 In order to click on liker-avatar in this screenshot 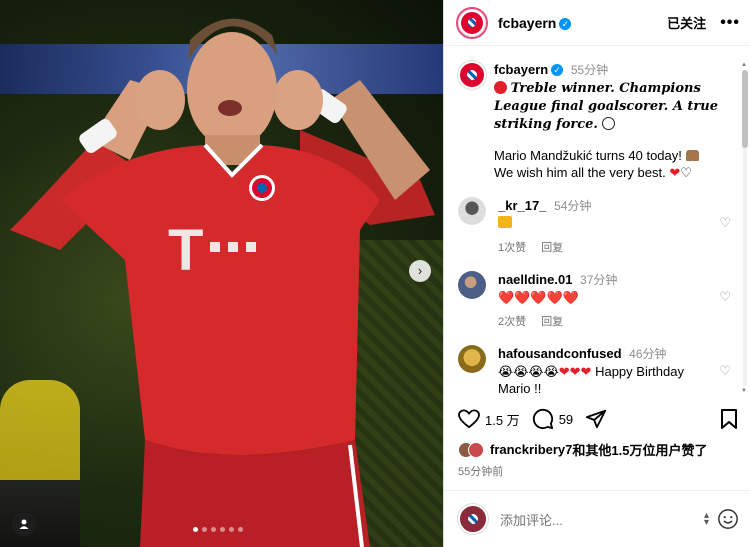, I will do `click(476, 449)`.